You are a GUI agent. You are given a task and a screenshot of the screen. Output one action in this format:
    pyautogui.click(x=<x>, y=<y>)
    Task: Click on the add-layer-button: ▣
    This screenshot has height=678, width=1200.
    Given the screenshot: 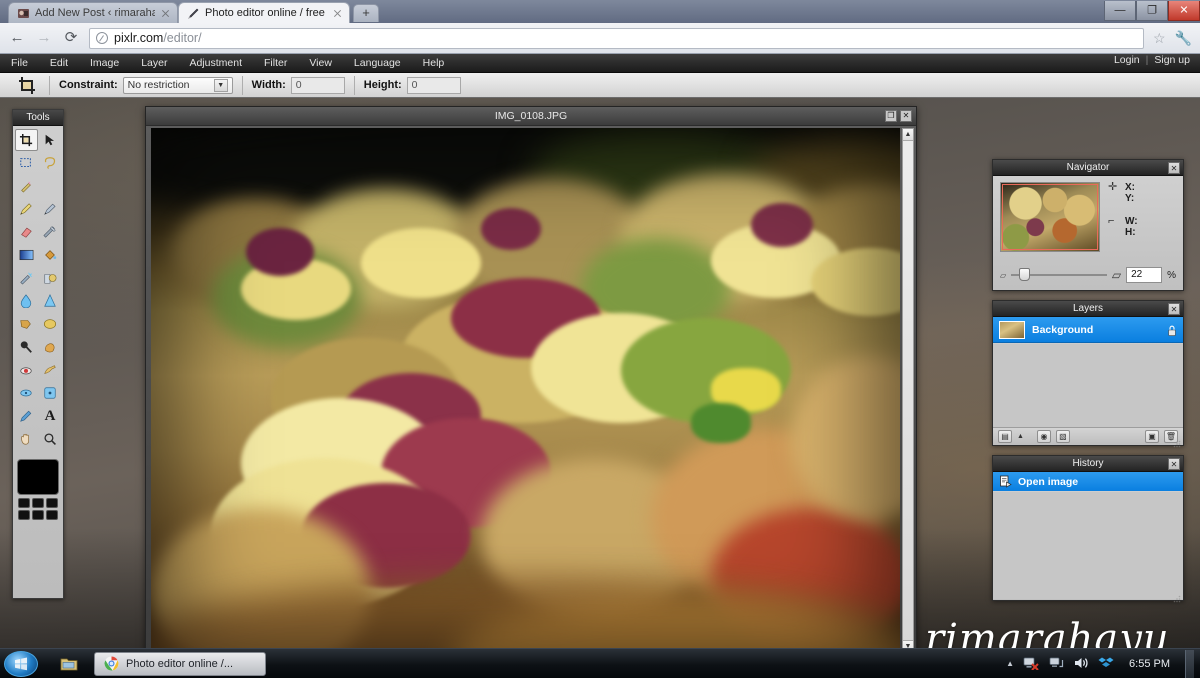 What is the action you would take?
    pyautogui.click(x=1152, y=436)
    